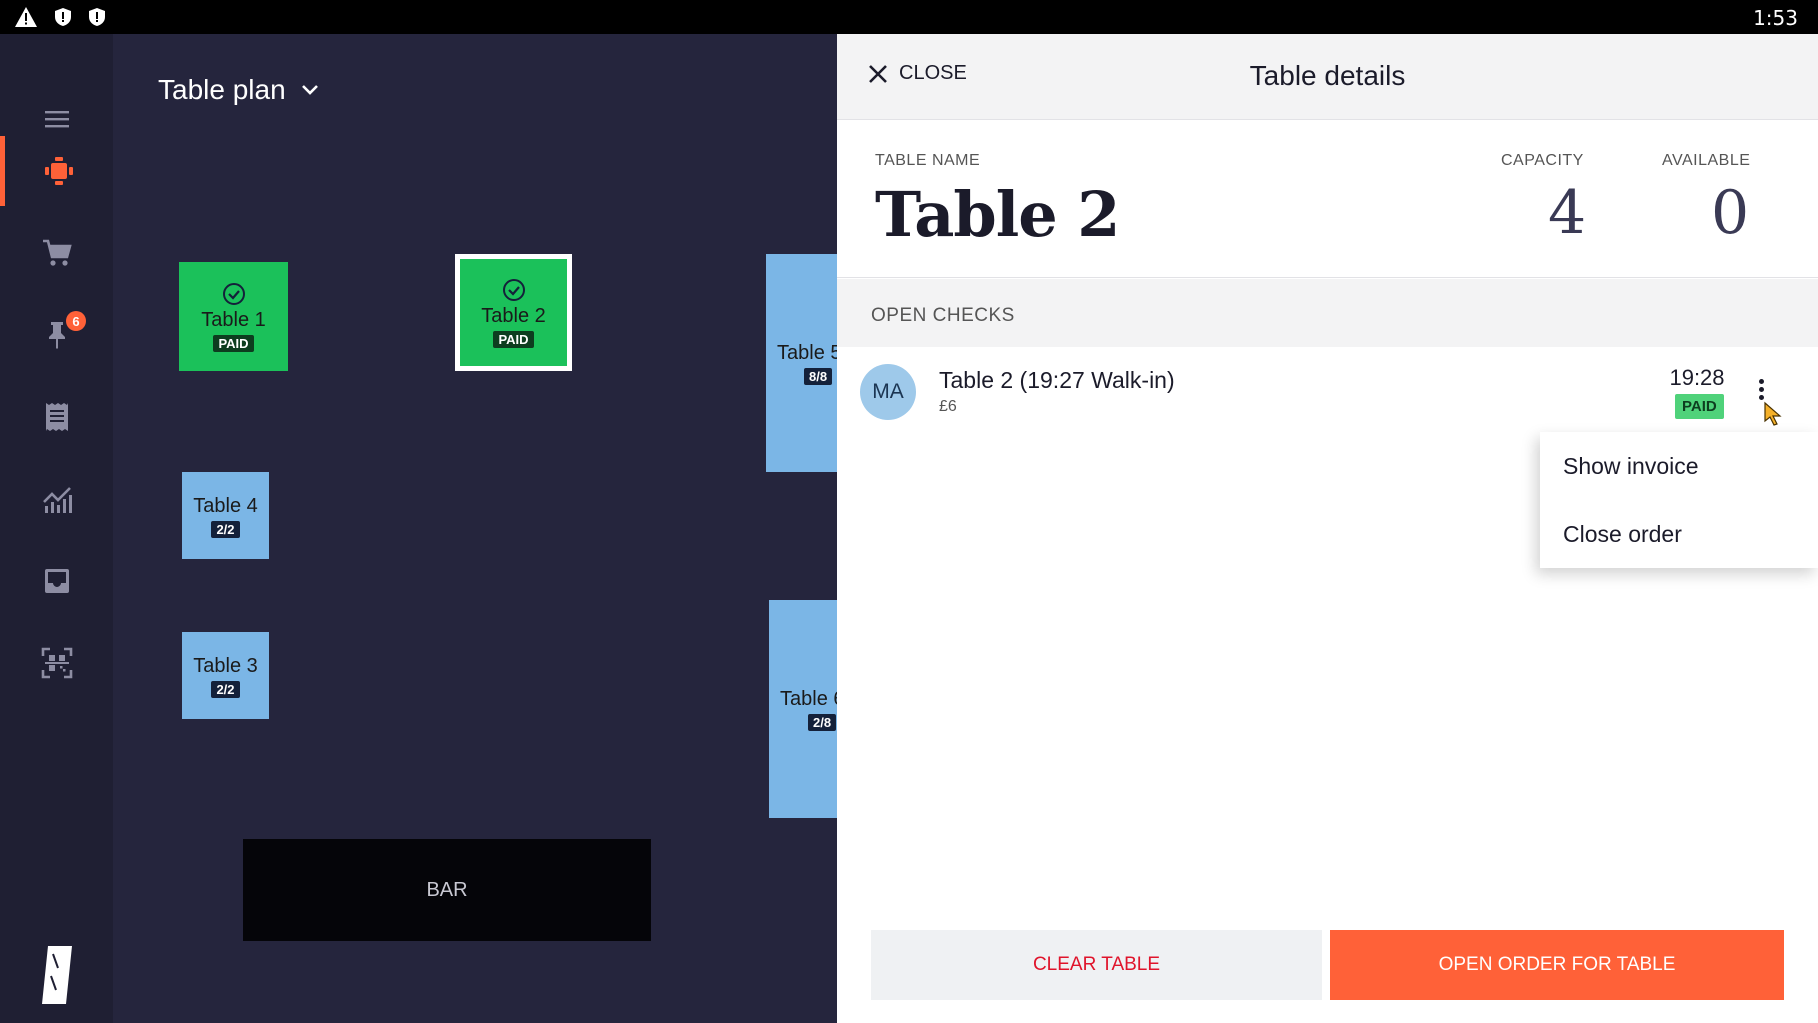 This screenshot has width=1818, height=1023. I want to click on cart-icon, so click(57, 252).